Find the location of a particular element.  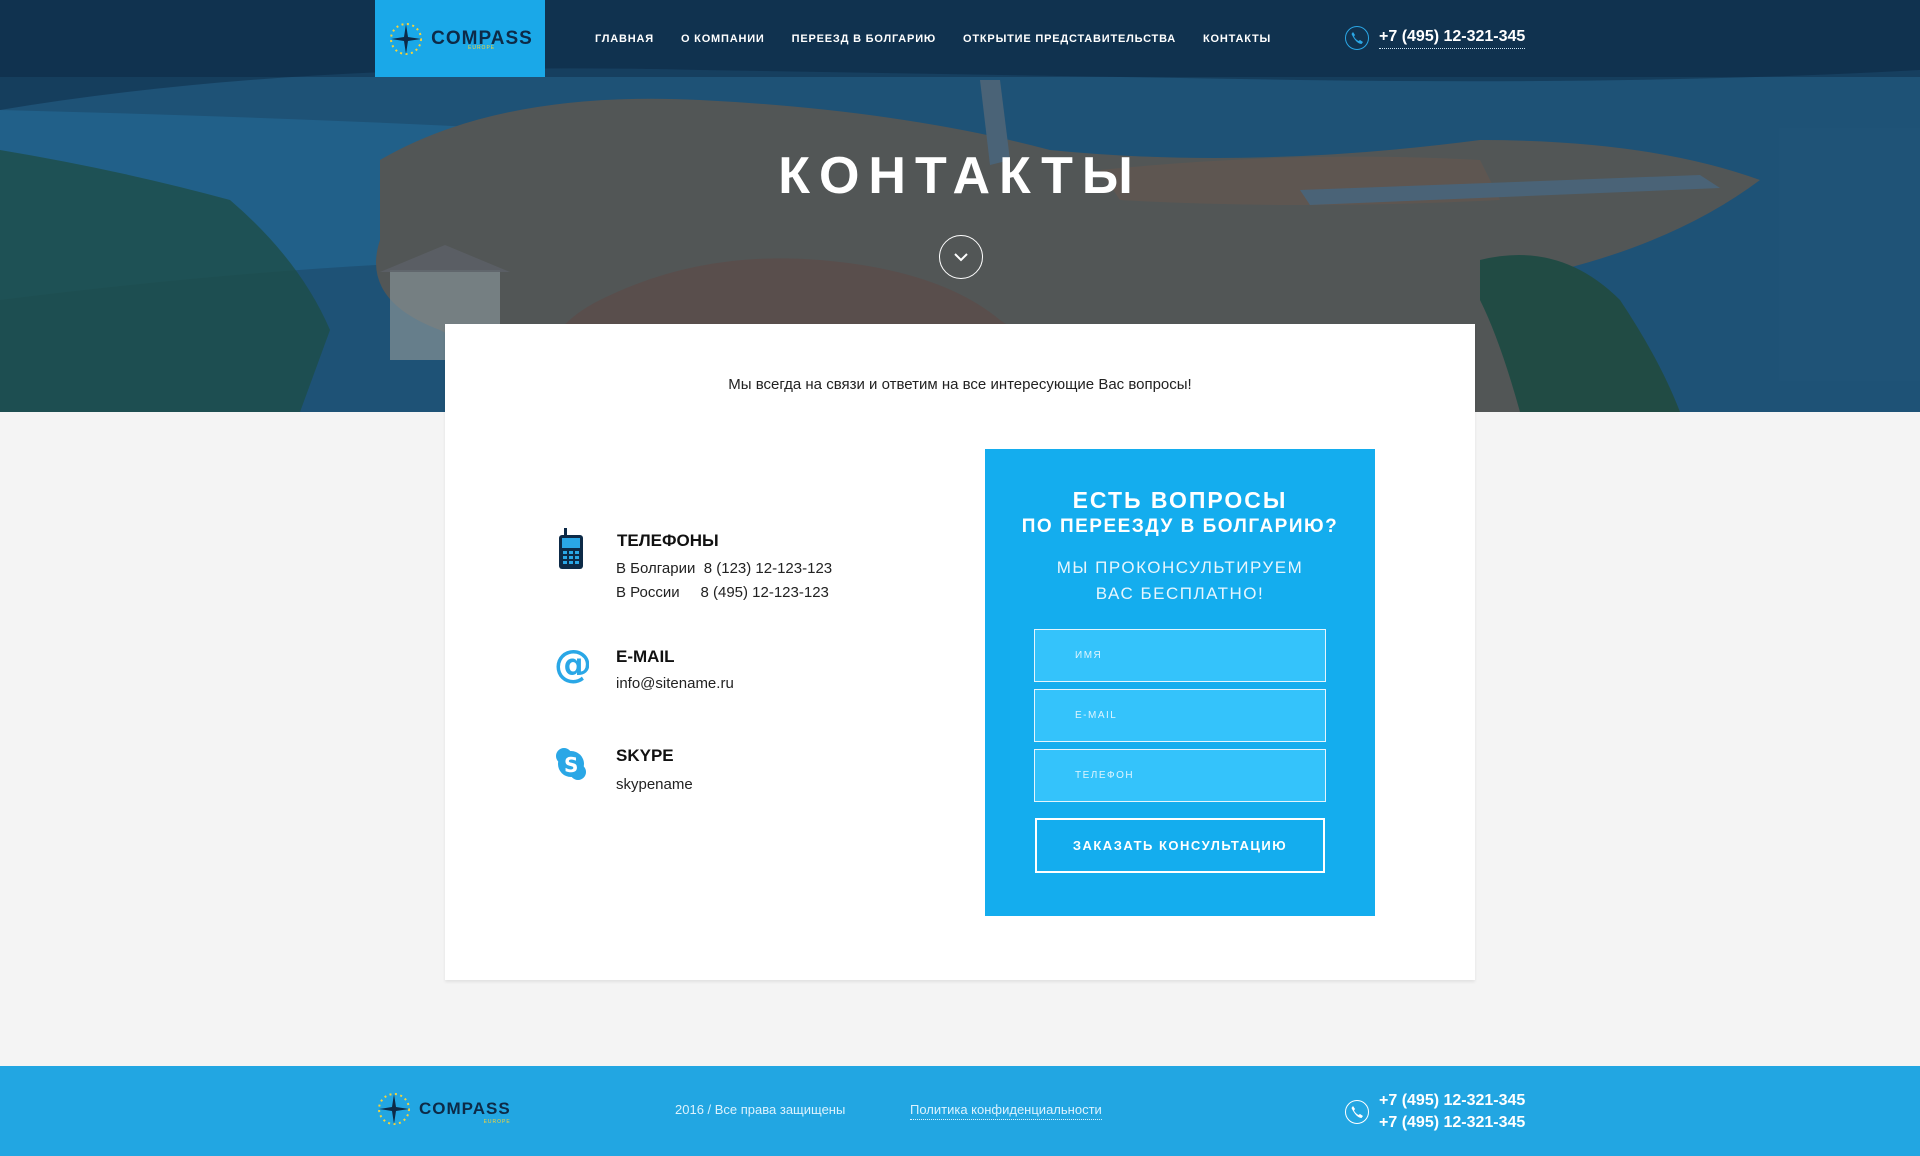

privacy-policy-link: Политика конфиденциальности is located at coordinates (1006, 1111).